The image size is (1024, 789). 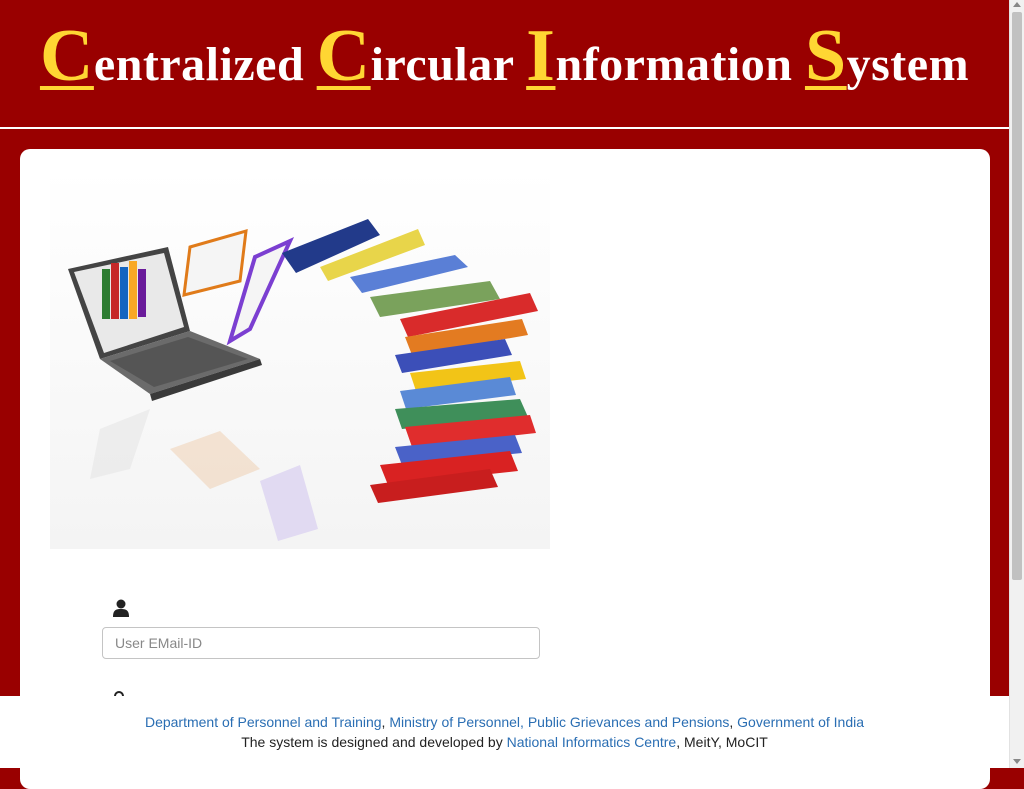 I want to click on title-word-system: System, so click(x=887, y=56).